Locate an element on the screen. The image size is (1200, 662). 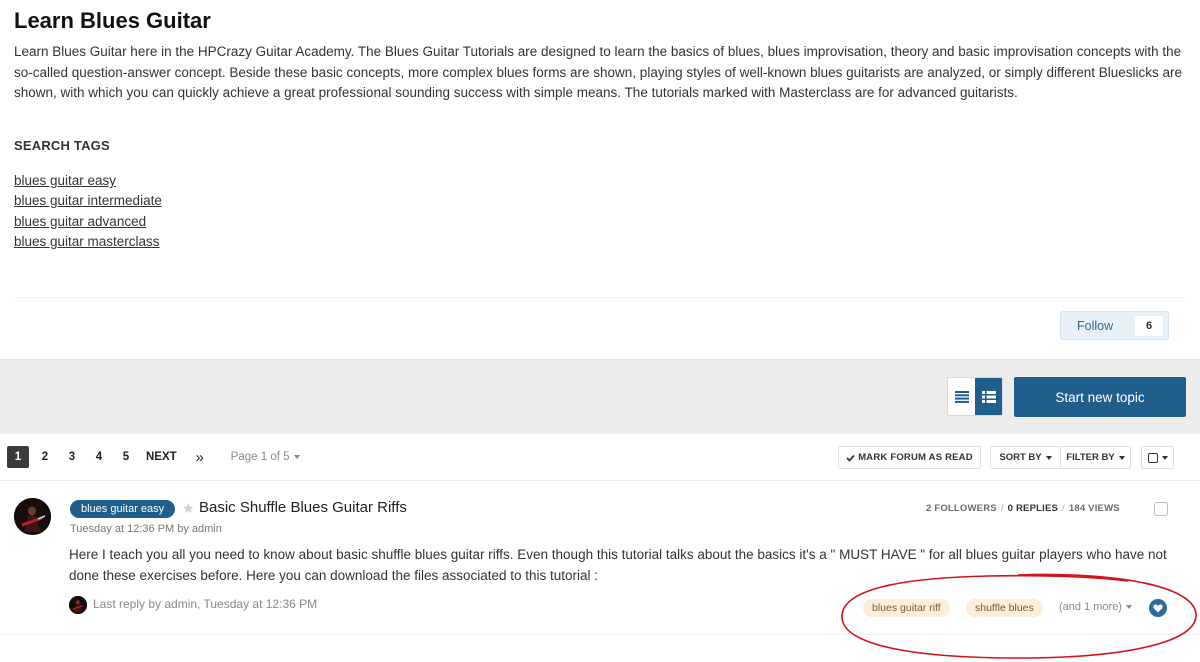
pagination: 1 2 3 4 5 NEXT » Page 1 of 5 is located at coordinates (153, 457).